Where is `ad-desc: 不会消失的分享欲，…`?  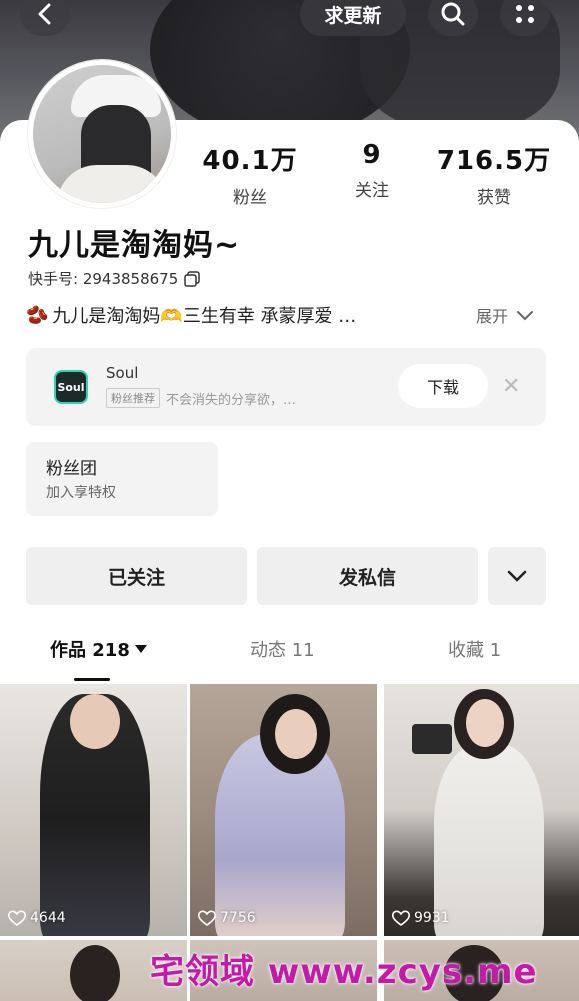
ad-desc: 不会消失的分享欲，… is located at coordinates (231, 400).